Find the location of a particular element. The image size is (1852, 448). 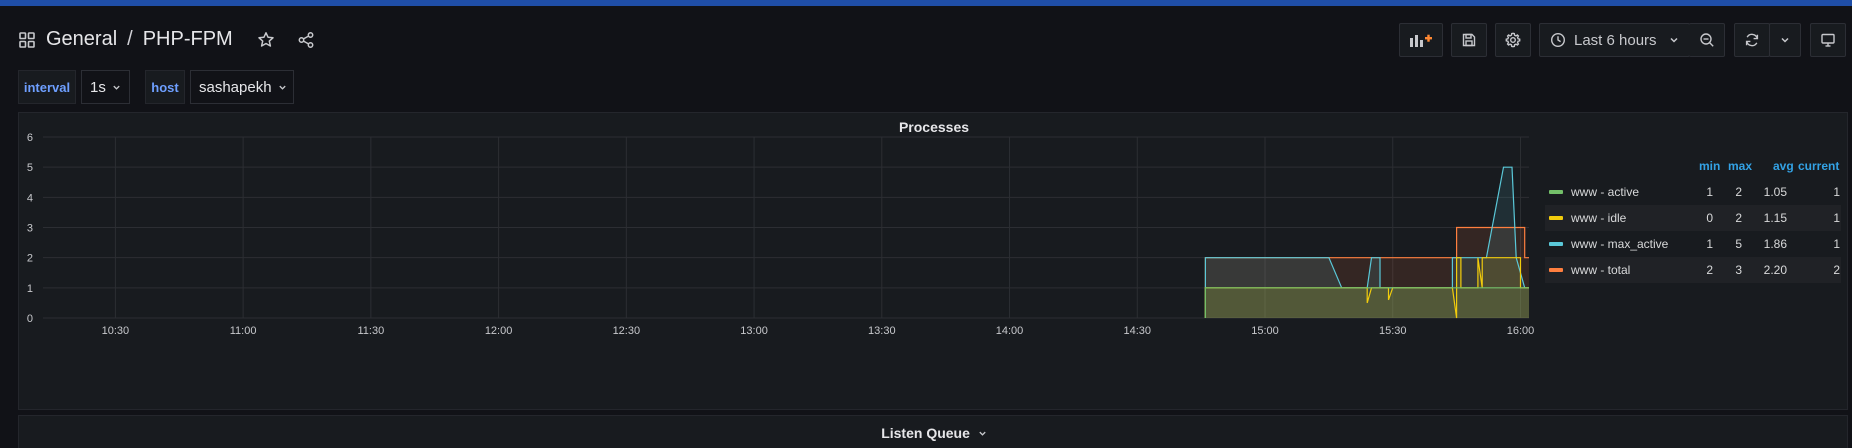

y-tick-label: 0 is located at coordinates (30, 319).